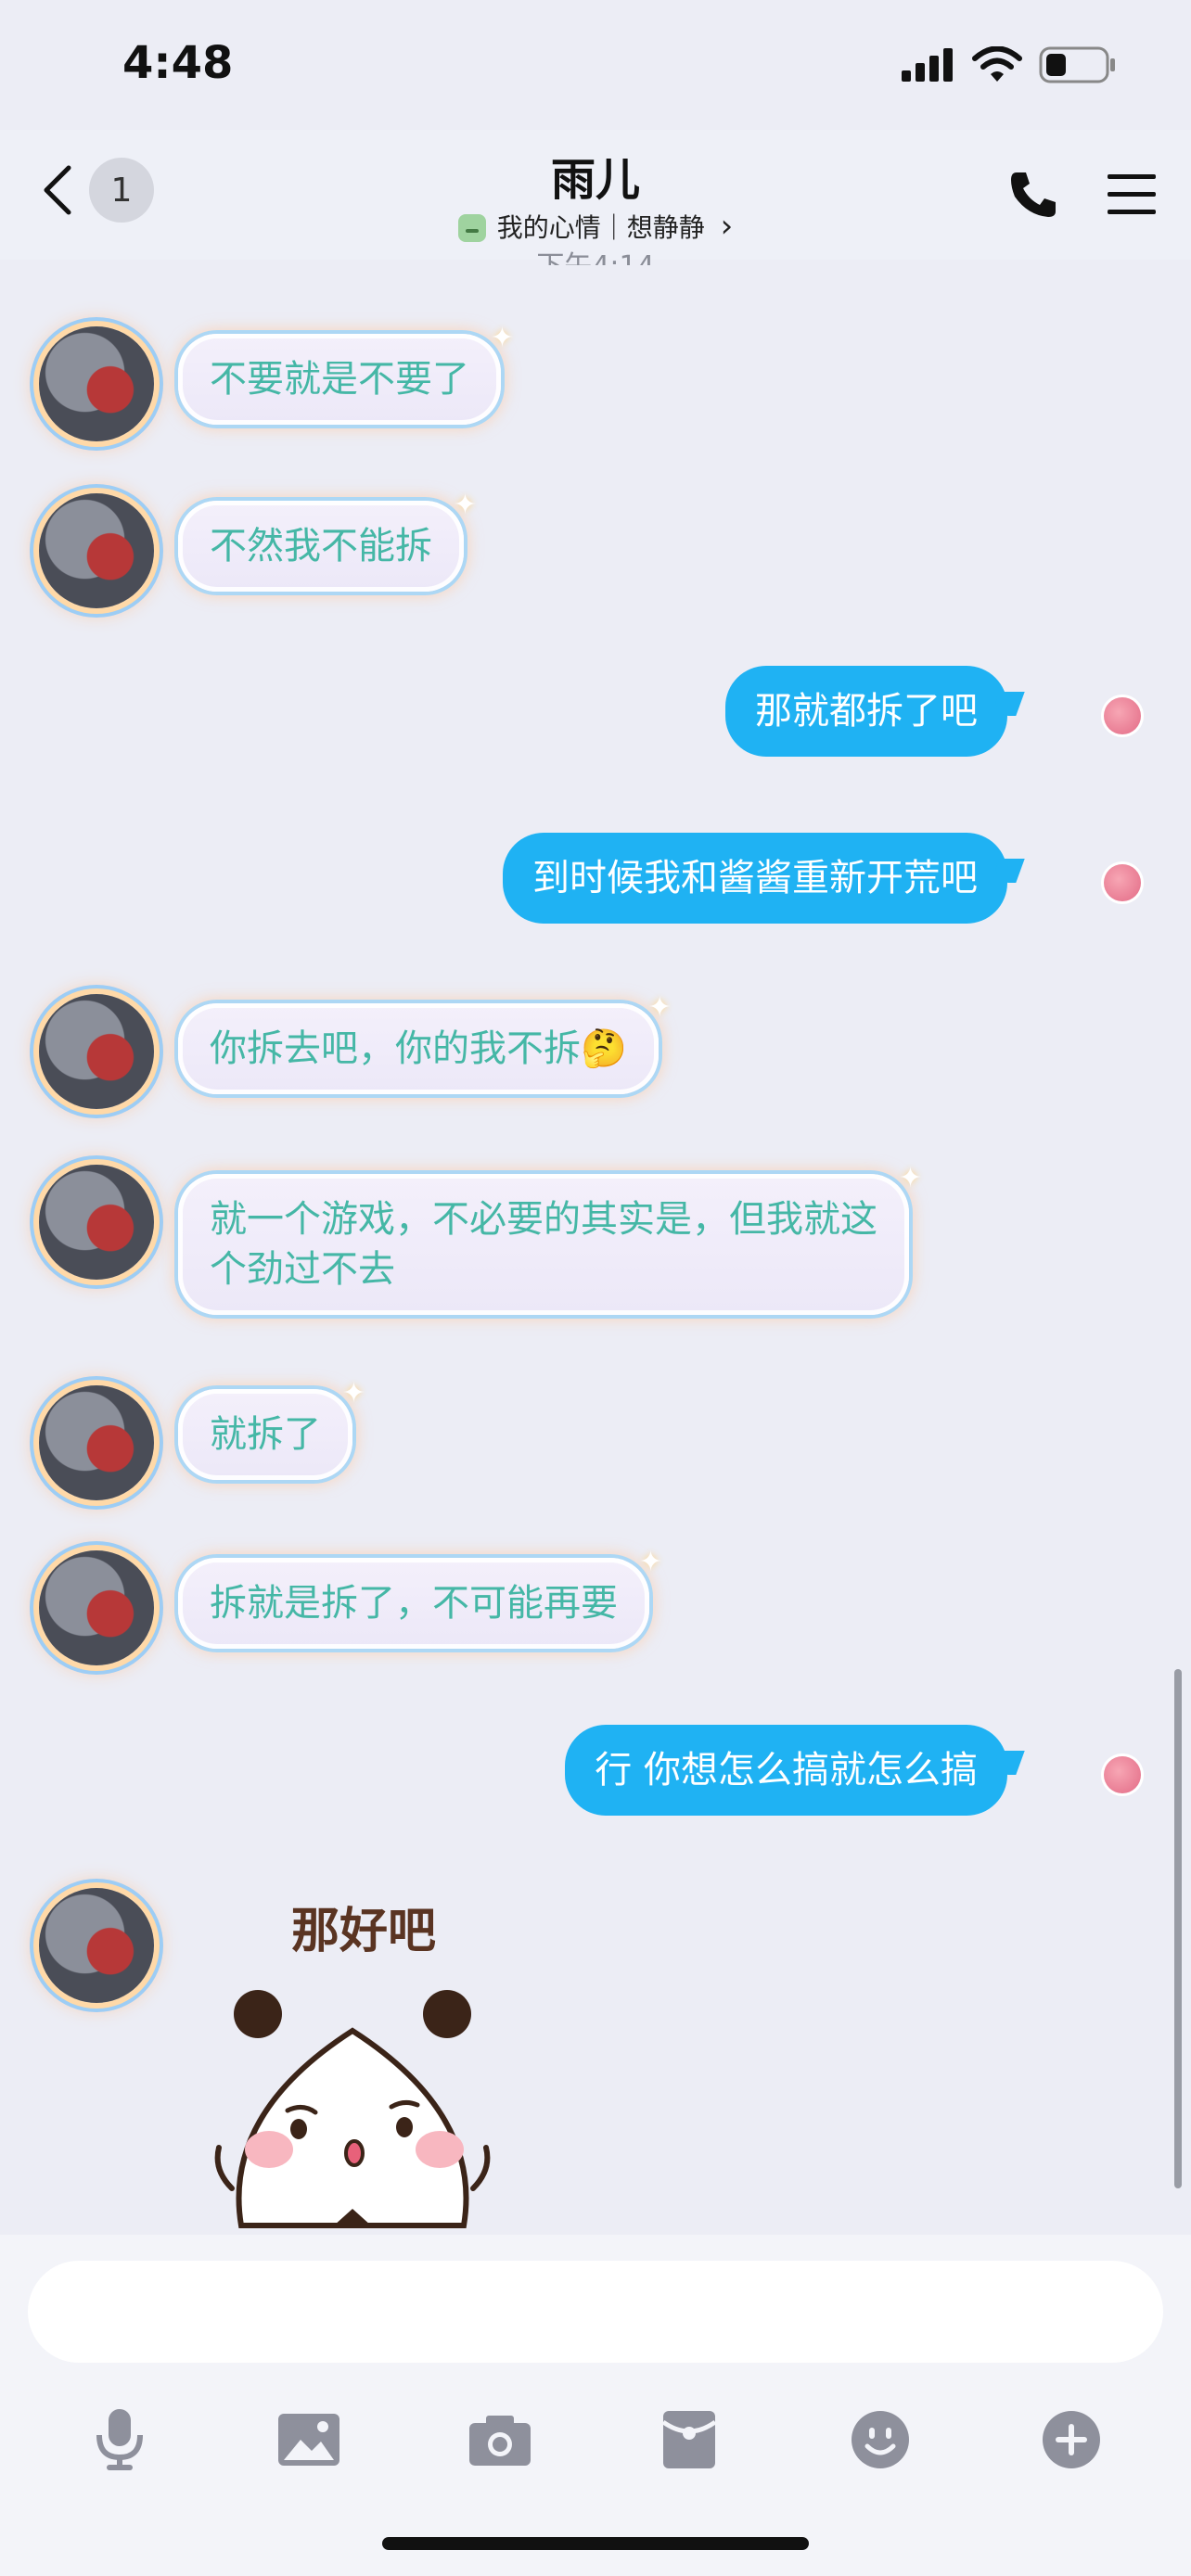  I want to click on phone-call-icon, so click(1033, 195).